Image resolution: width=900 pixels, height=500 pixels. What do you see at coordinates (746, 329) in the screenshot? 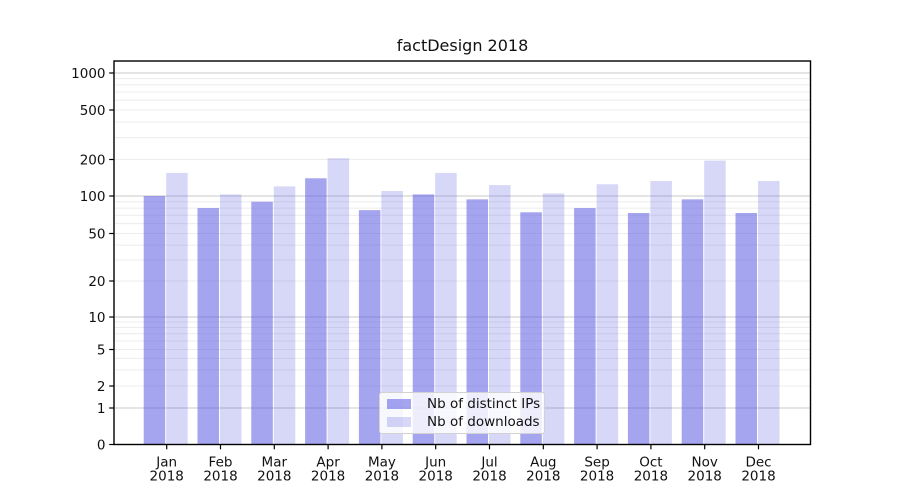
I see `bar-ips-Dec` at bounding box center [746, 329].